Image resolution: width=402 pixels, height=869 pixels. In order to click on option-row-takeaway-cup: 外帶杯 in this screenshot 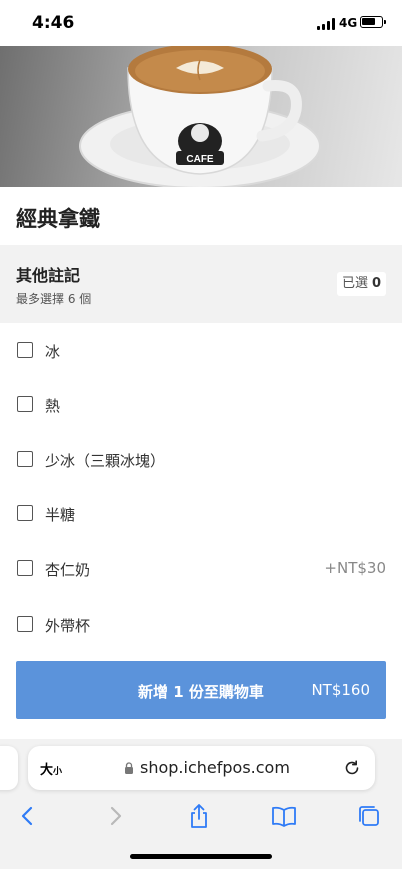, I will do `click(201, 624)`.